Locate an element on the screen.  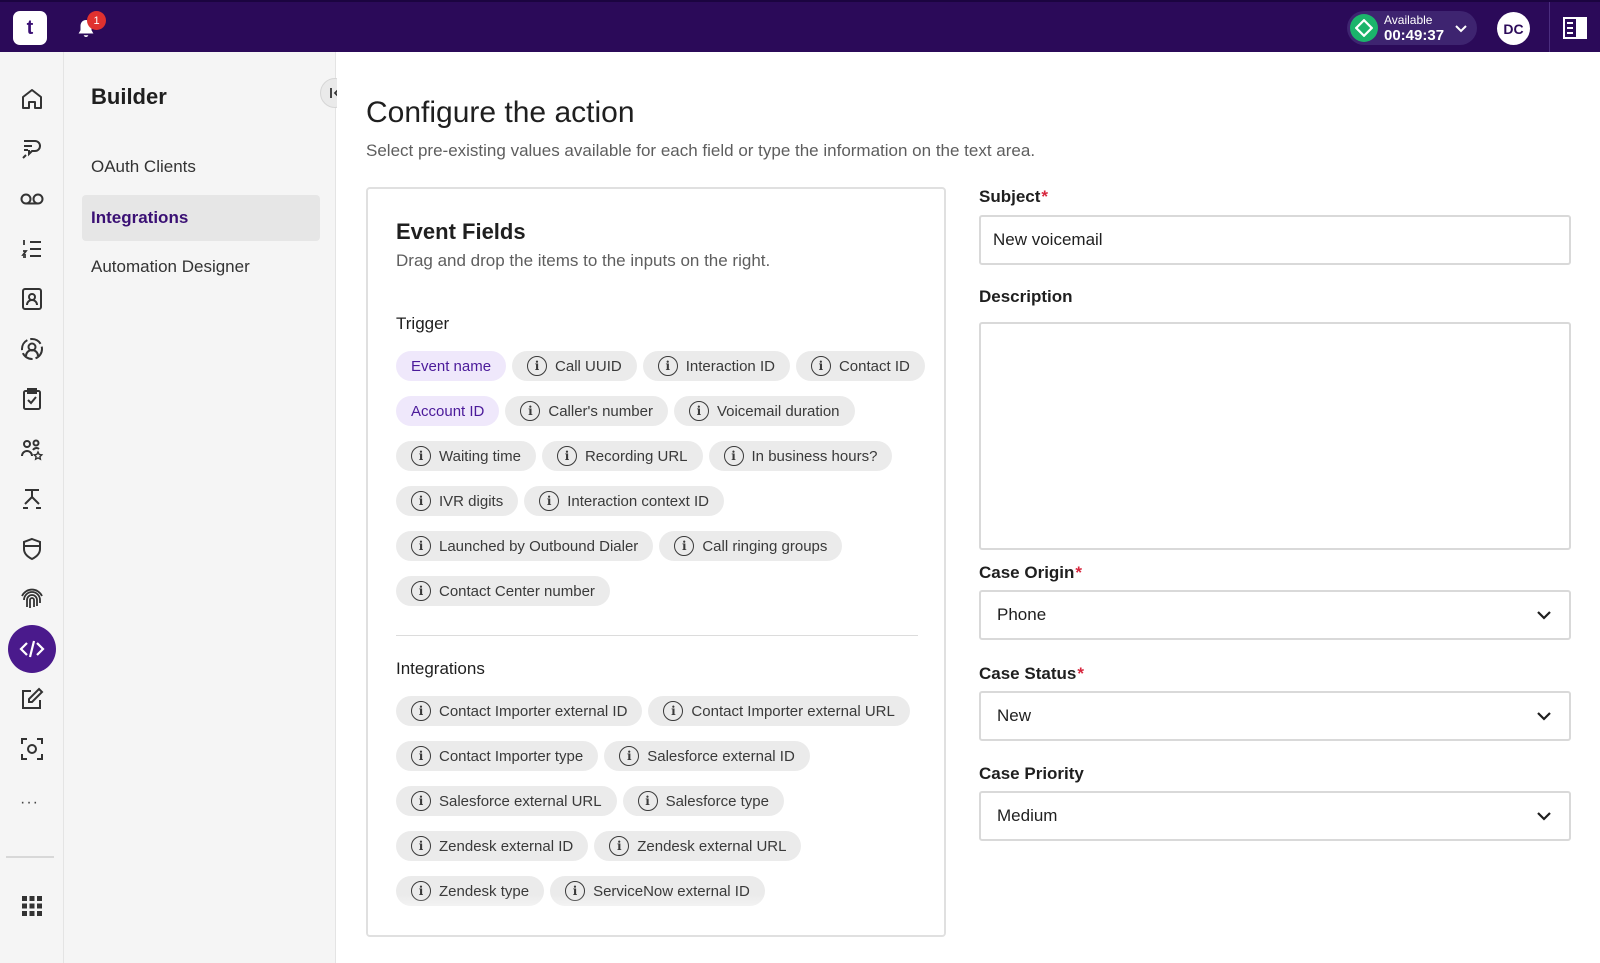
edit-icon is located at coordinates (32, 699).